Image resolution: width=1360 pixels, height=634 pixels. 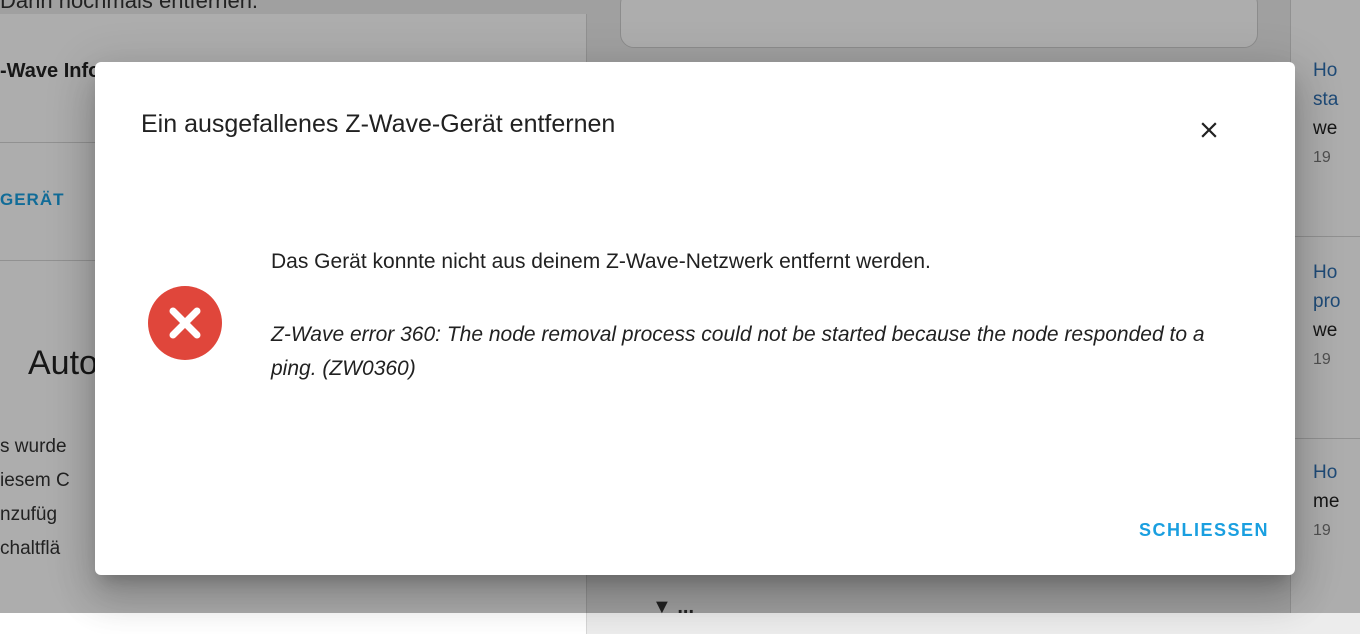 What do you see at coordinates (1179, 530) in the screenshot?
I see `schliessen-button: SCHLIESSEN` at bounding box center [1179, 530].